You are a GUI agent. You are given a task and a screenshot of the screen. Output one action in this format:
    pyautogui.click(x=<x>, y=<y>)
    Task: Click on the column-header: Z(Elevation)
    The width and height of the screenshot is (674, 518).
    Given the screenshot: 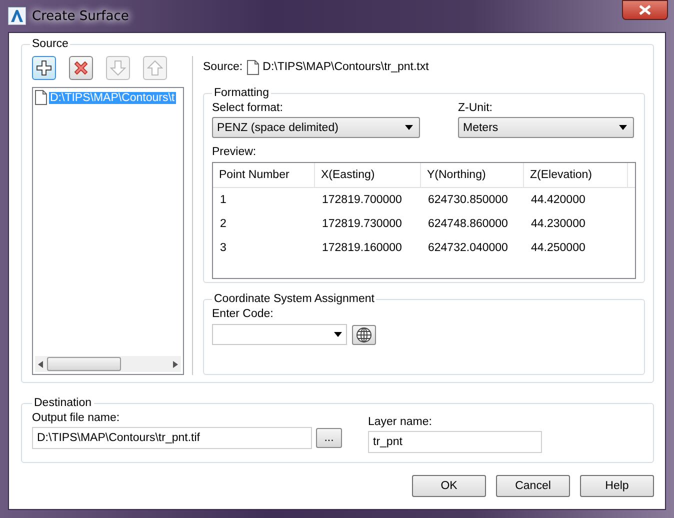 What is the action you would take?
    pyautogui.click(x=576, y=175)
    